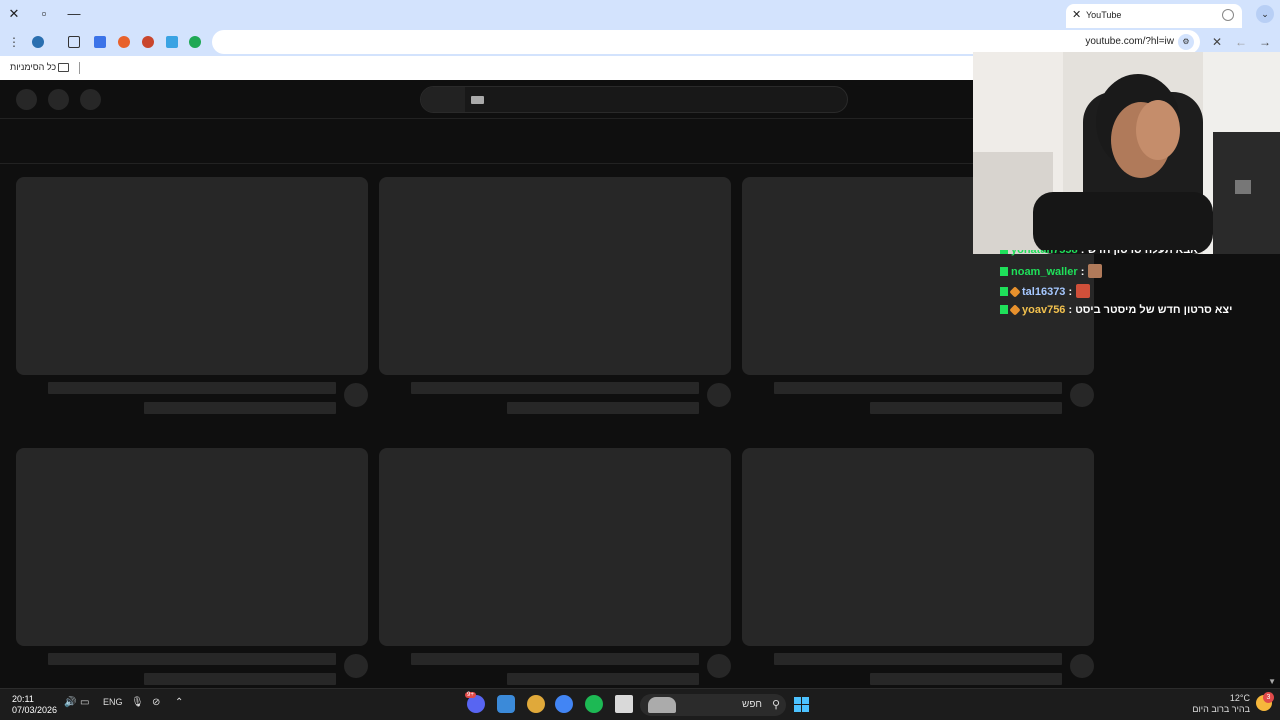  I want to click on site-settings-icon: ⚙, so click(1186, 42).